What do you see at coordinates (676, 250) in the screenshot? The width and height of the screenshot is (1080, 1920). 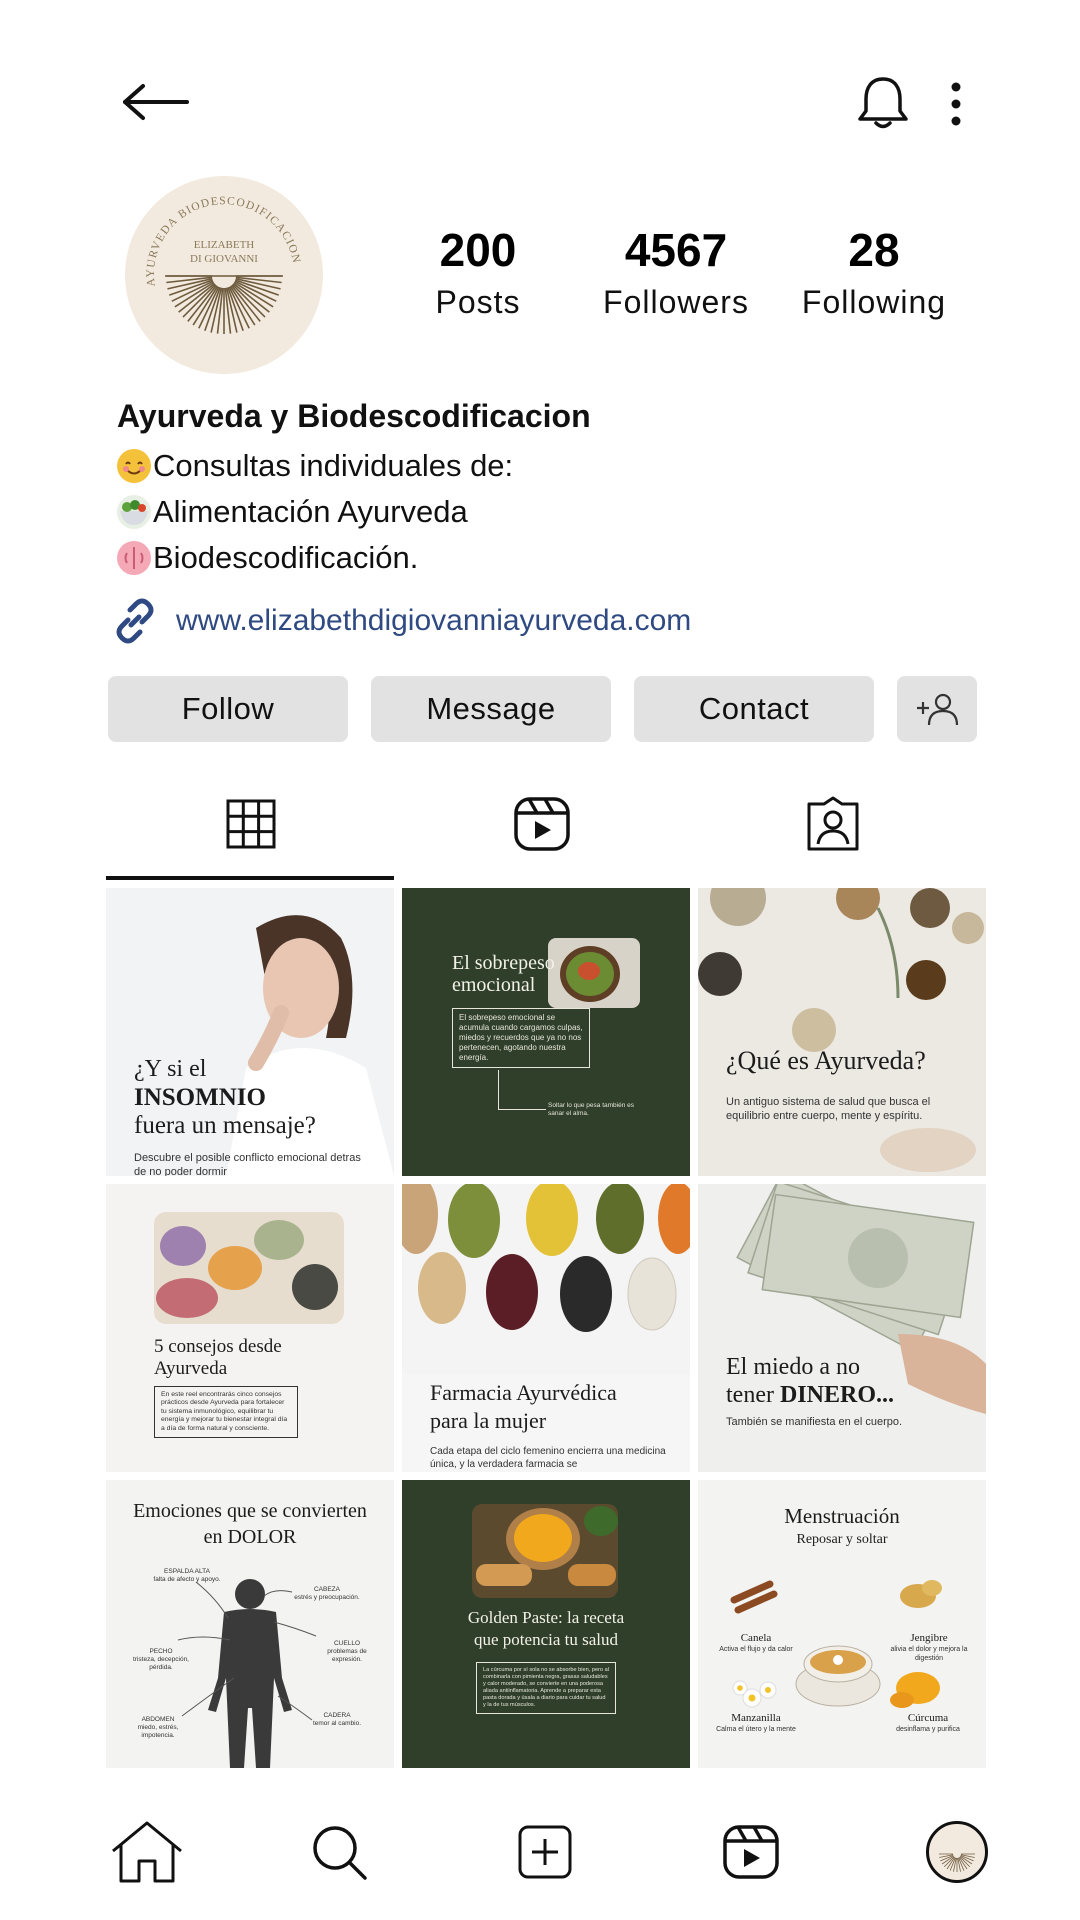 I see `followers-count: 4567` at bounding box center [676, 250].